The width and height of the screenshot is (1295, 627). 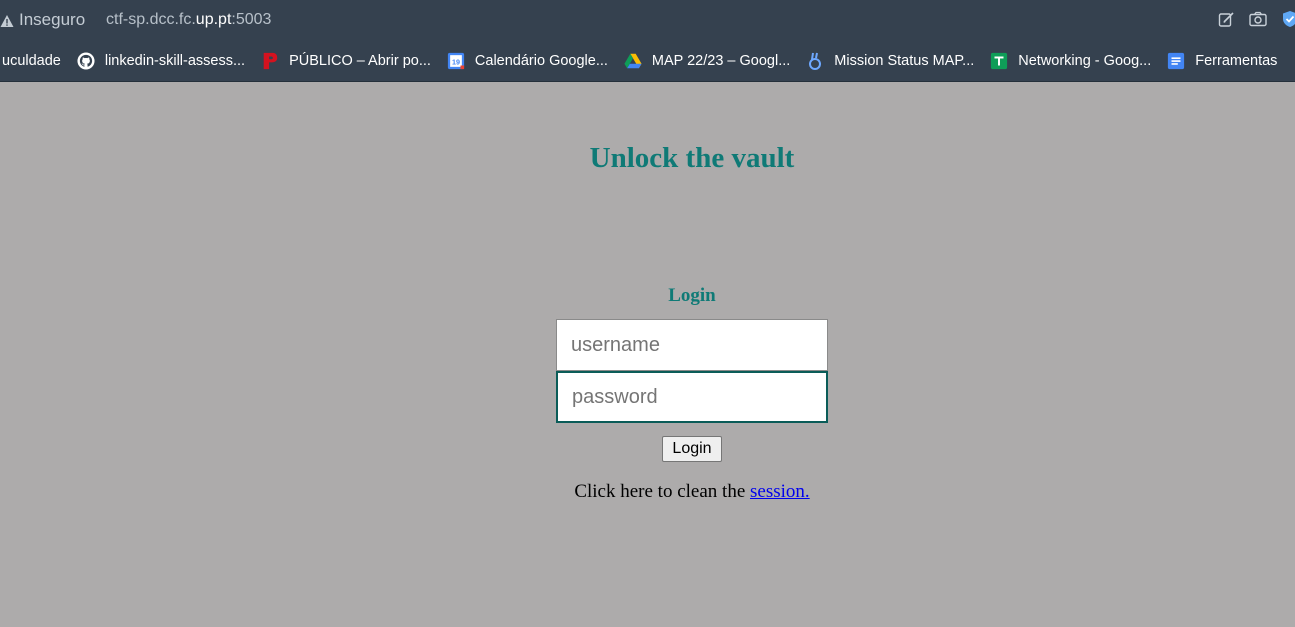 I want to click on clean-session-text: Click here to clean the session., so click(x=647, y=492).